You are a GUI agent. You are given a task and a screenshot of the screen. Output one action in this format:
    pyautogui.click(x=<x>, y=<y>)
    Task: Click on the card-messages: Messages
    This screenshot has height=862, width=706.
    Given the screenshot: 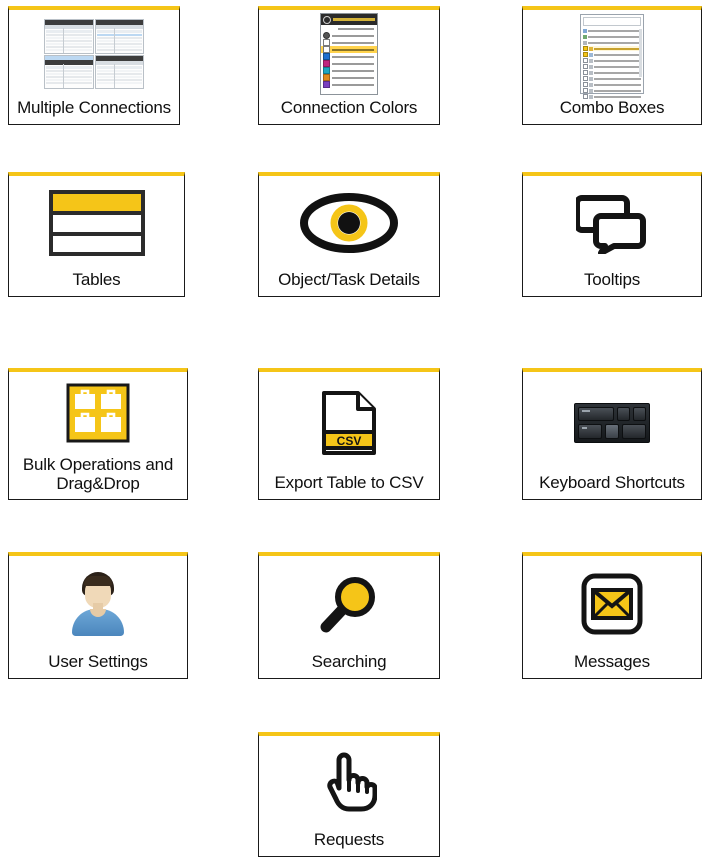 What is the action you would take?
    pyautogui.click(x=612, y=615)
    